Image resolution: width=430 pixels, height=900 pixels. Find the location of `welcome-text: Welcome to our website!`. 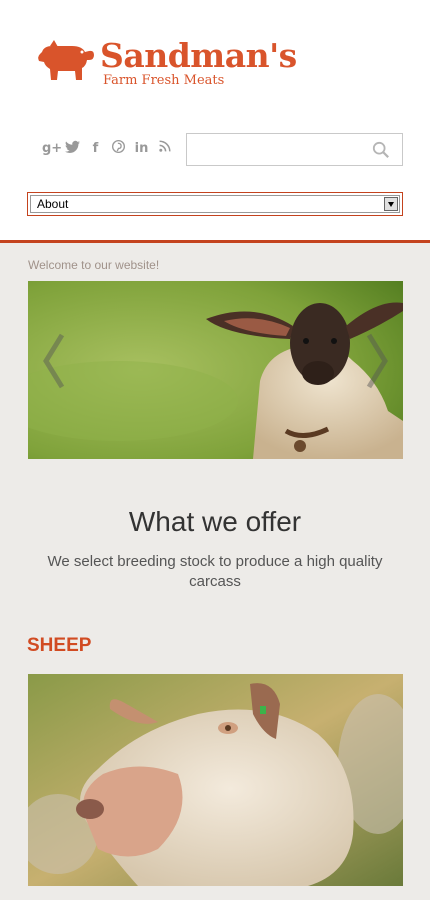

welcome-text: Welcome to our website! is located at coordinates (94, 265).